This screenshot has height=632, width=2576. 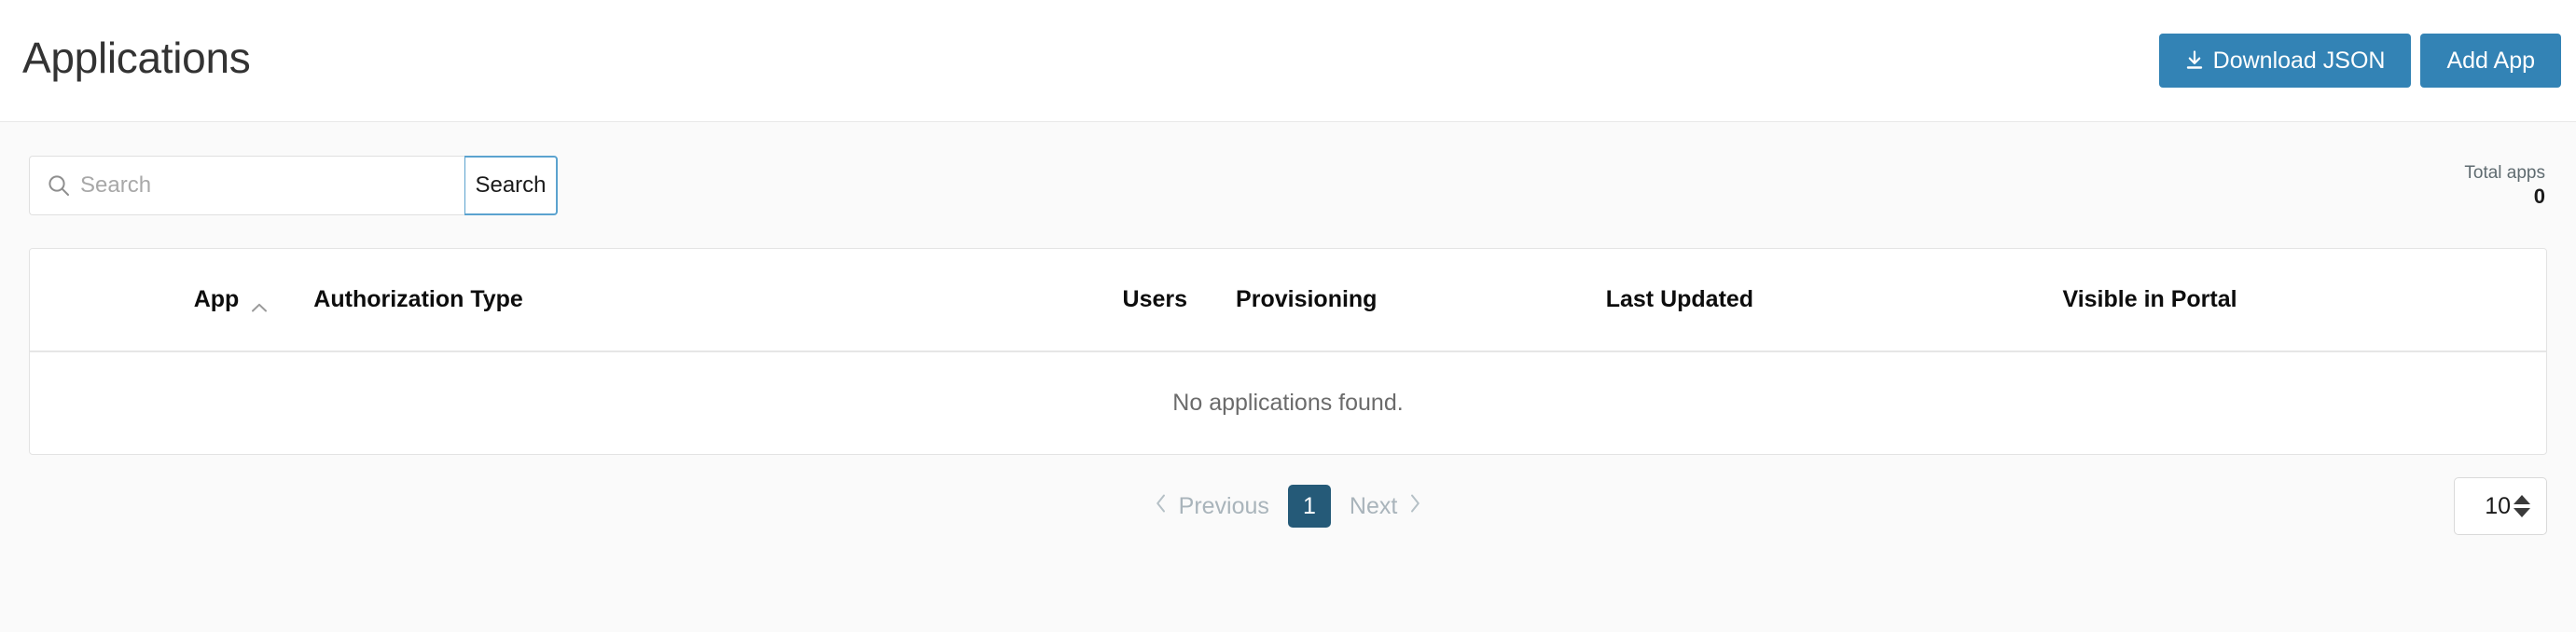 What do you see at coordinates (2504, 172) in the screenshot?
I see `total-apps-label: Total apps` at bounding box center [2504, 172].